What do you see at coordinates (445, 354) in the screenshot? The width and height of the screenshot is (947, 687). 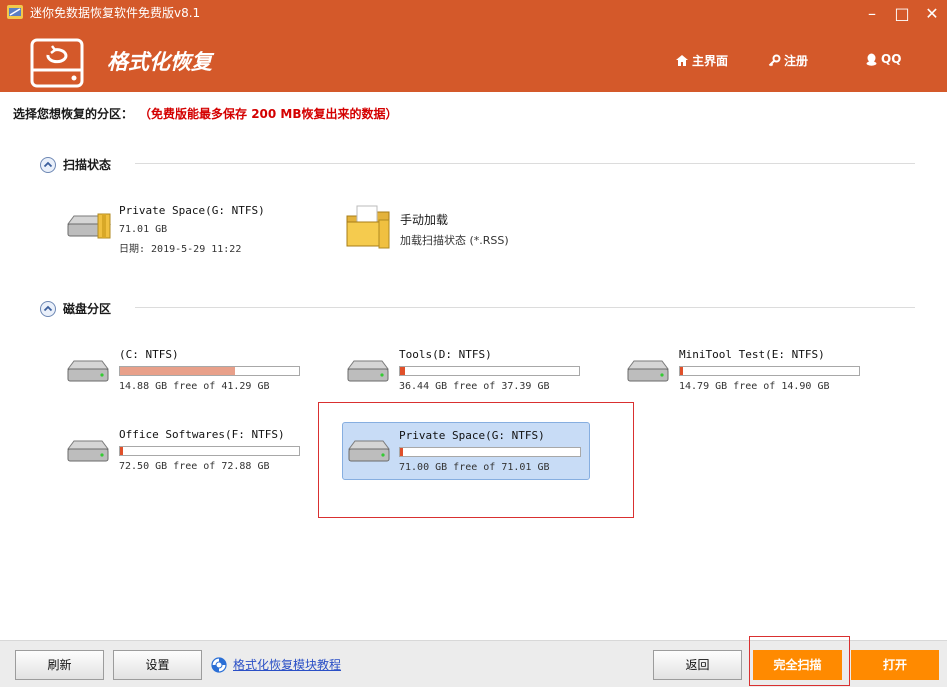 I see `partition-name: Tools(D: NTFS)` at bounding box center [445, 354].